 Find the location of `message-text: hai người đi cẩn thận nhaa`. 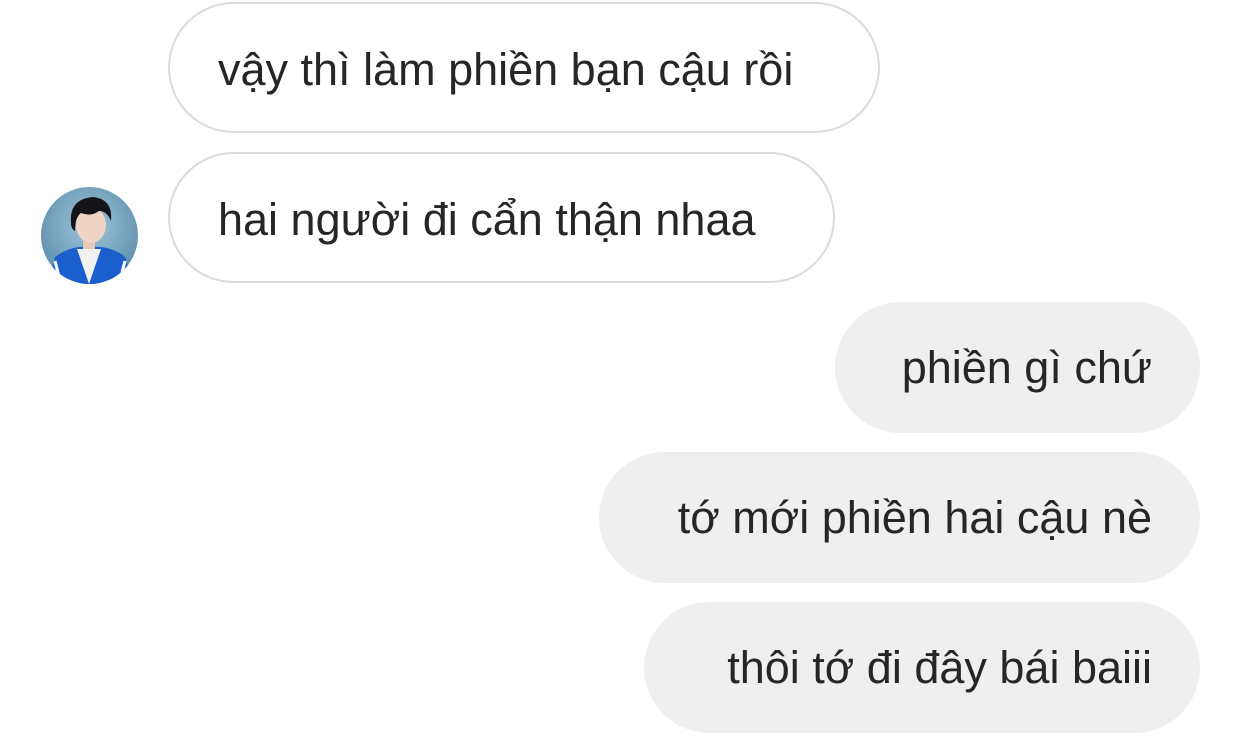

message-text: hai người đi cẩn thận nhaa is located at coordinates (487, 219).